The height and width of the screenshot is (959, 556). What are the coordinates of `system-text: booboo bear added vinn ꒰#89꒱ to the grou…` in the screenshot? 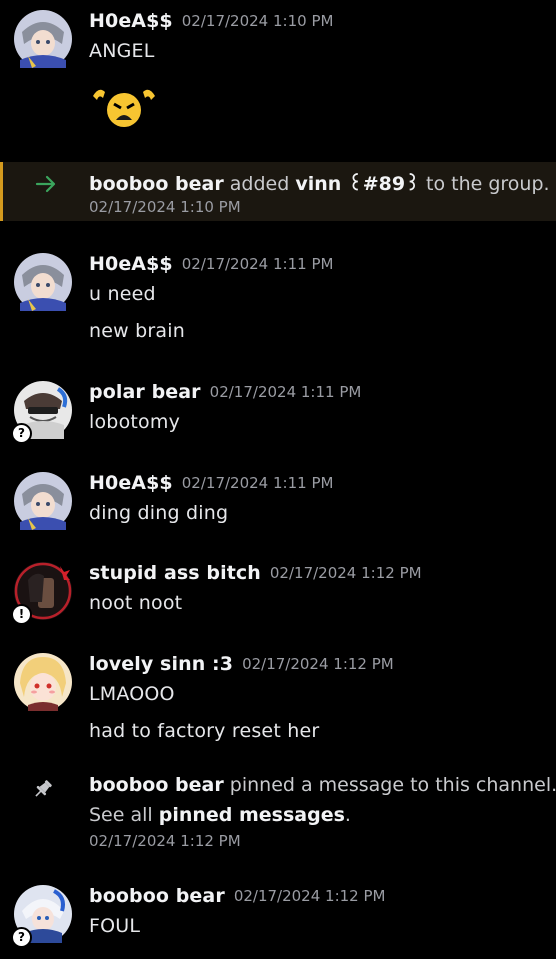 It's located at (319, 182).